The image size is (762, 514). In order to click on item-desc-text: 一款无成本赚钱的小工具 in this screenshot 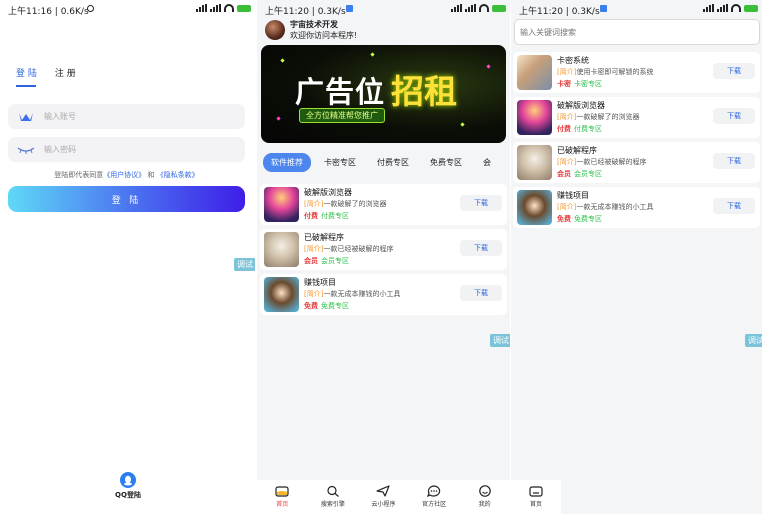, I will do `click(362, 294)`.